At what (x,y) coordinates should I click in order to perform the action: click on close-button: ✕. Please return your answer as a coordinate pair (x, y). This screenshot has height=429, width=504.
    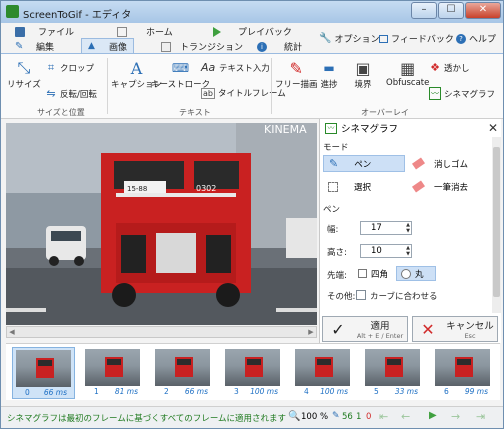
    Looking at the image, I should click on (483, 10).